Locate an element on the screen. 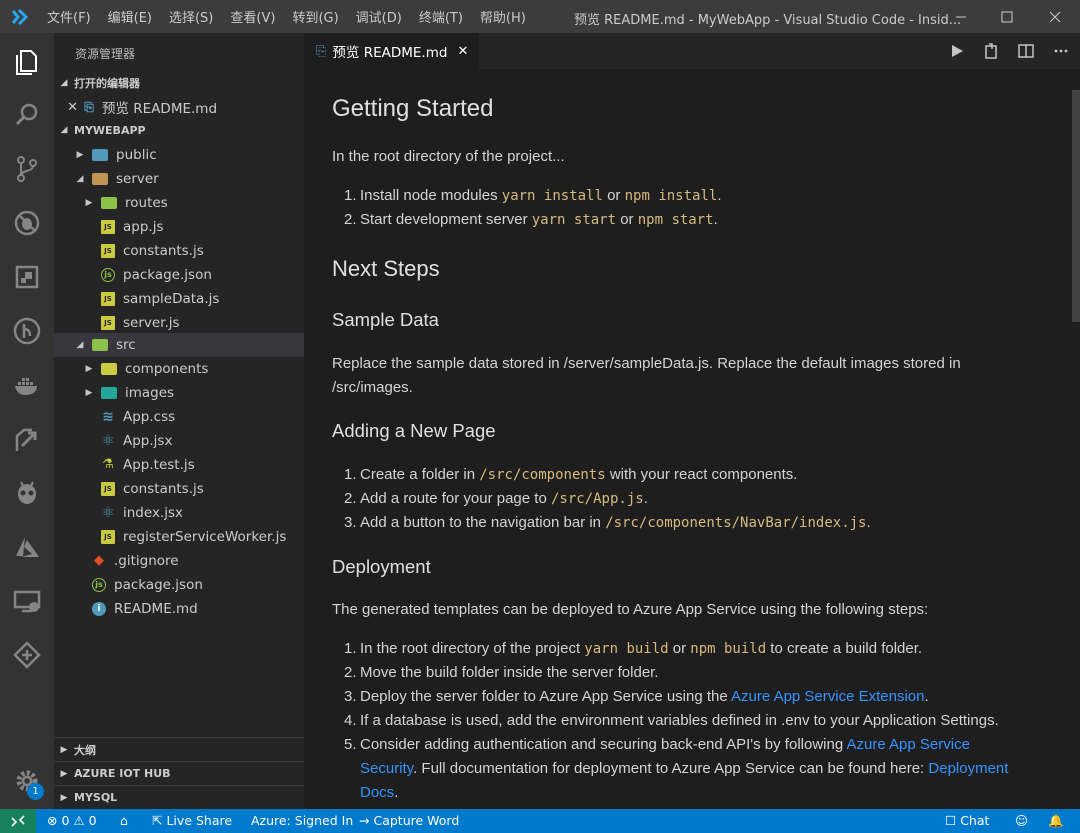 This screenshot has width=1080, height=833. home-icon: ⌂ is located at coordinates (124, 820).